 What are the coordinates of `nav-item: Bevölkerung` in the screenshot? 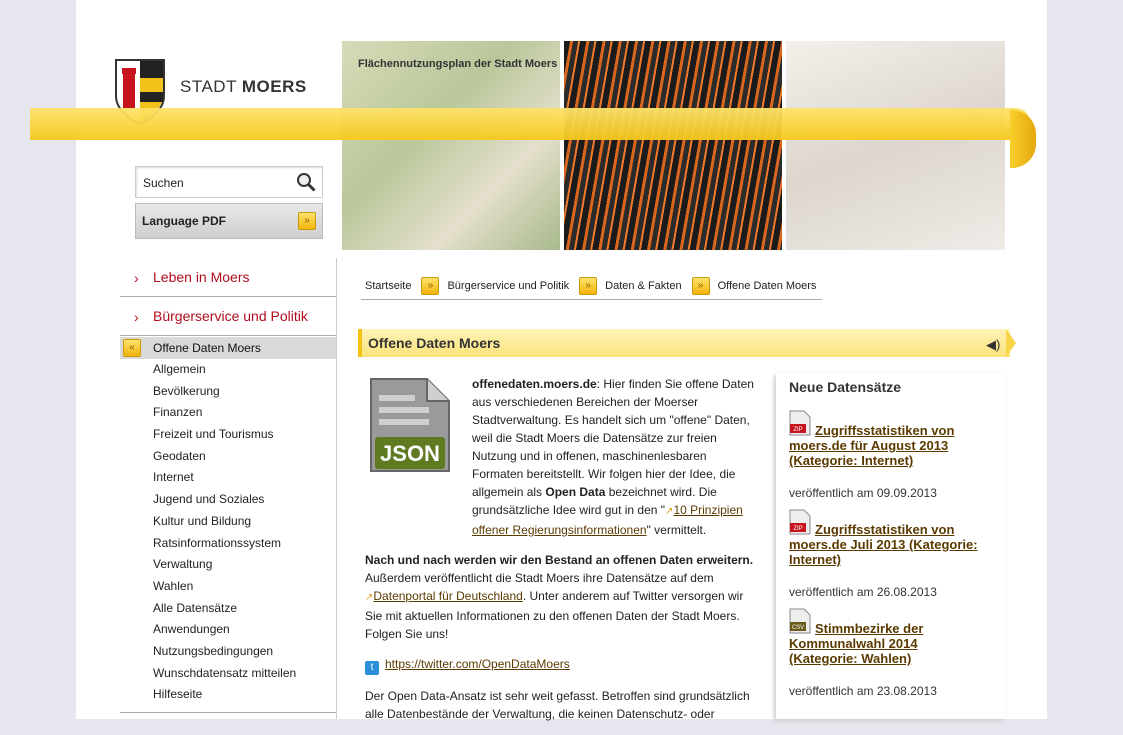 It's located at (228, 392).